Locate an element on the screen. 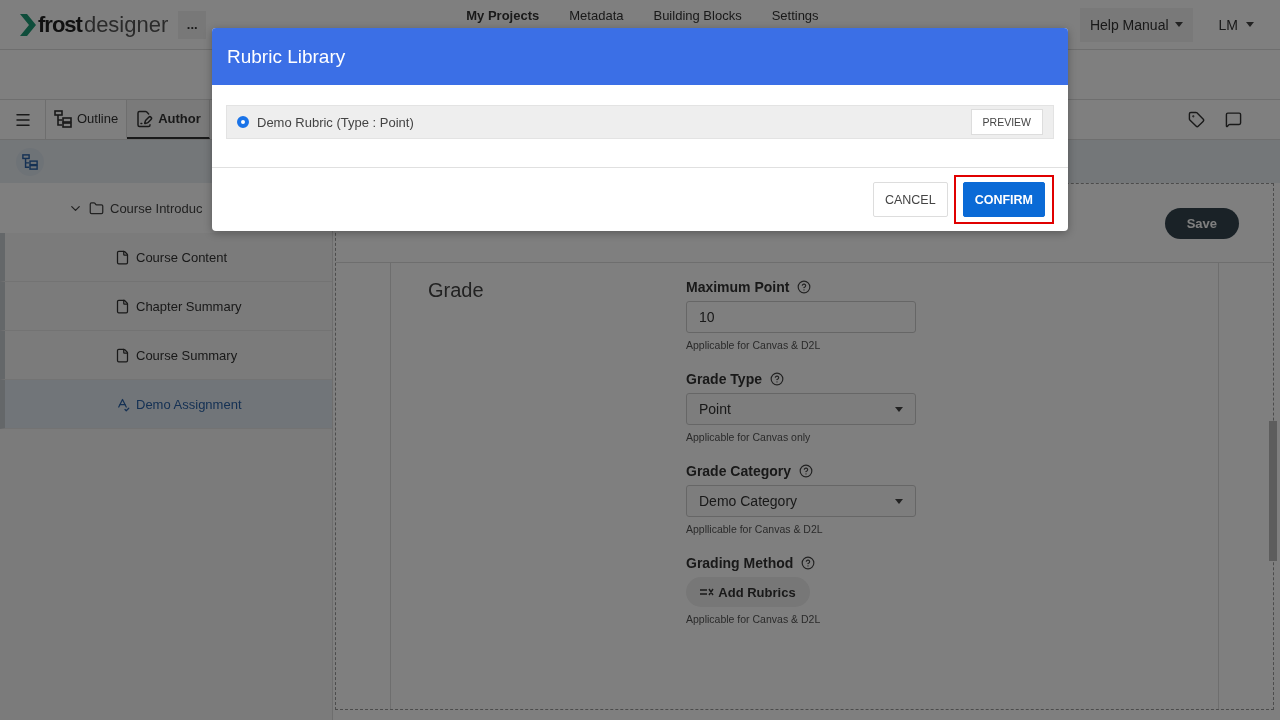 The width and height of the screenshot is (1280, 720). section-title: Grade is located at coordinates (456, 290).